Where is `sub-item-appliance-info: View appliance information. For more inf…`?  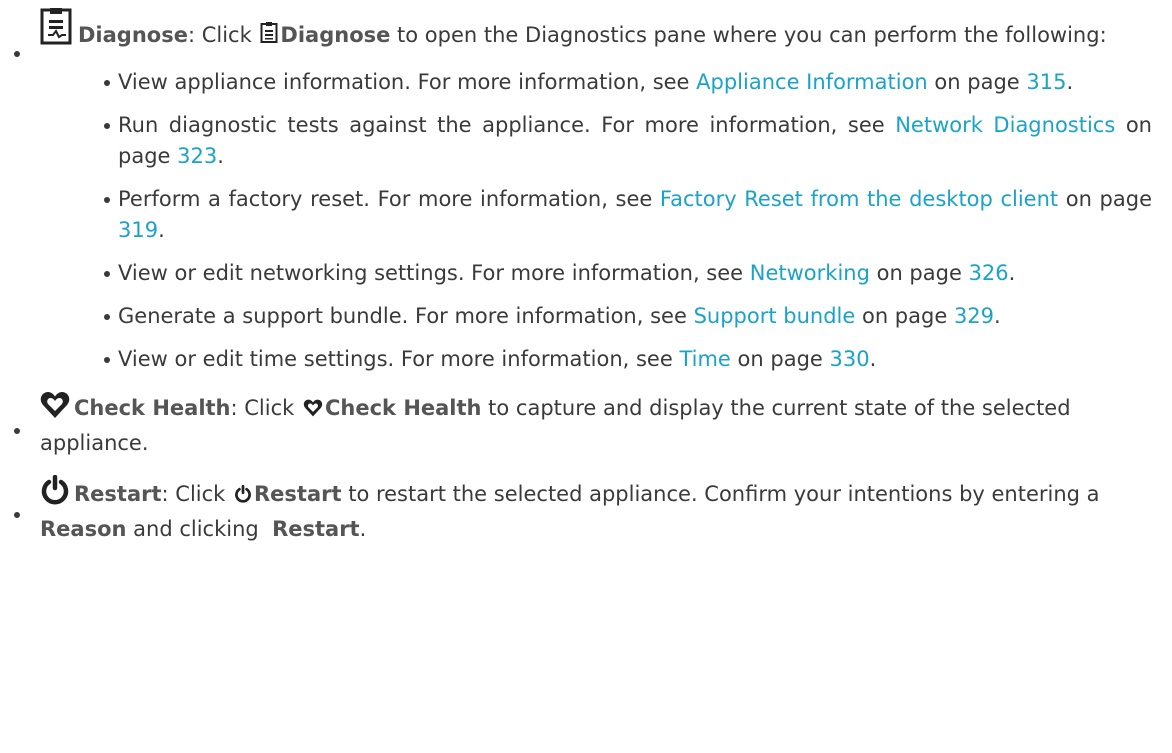 sub-item-appliance-info: View appliance information. For more inf… is located at coordinates (606, 82).